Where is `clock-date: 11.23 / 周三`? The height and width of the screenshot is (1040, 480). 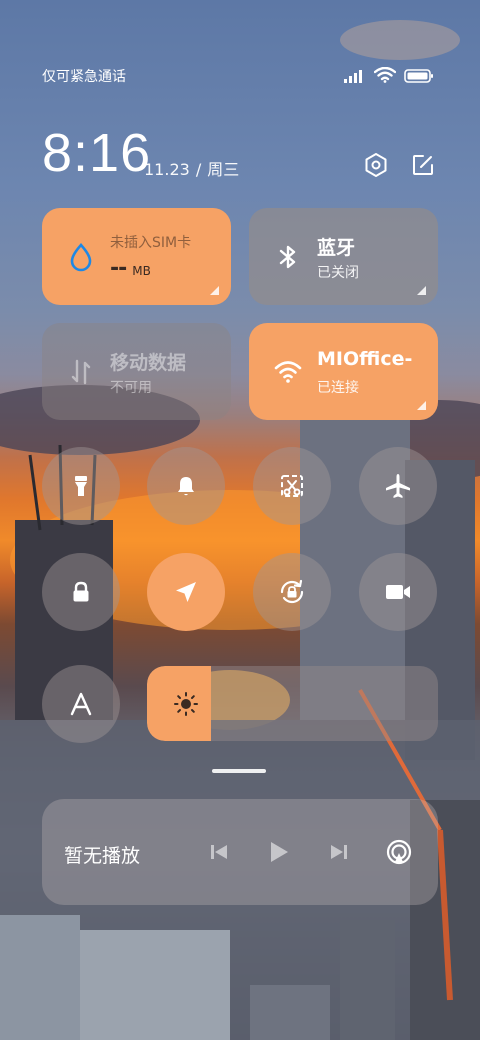
clock-date: 11.23 / 周三 is located at coordinates (191, 168).